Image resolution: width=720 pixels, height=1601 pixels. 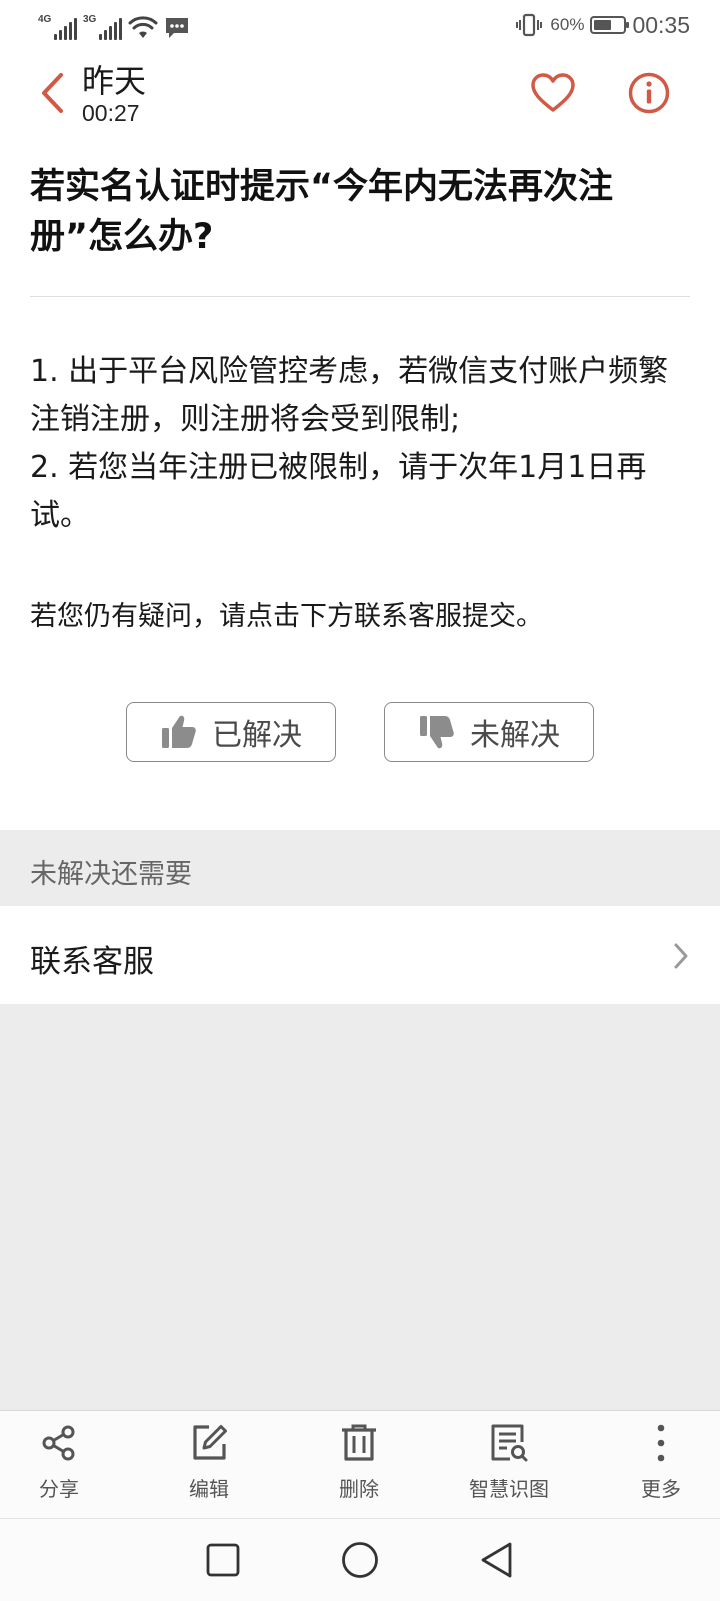 What do you see at coordinates (59, 1489) in the screenshot?
I see `share-label: 分享` at bounding box center [59, 1489].